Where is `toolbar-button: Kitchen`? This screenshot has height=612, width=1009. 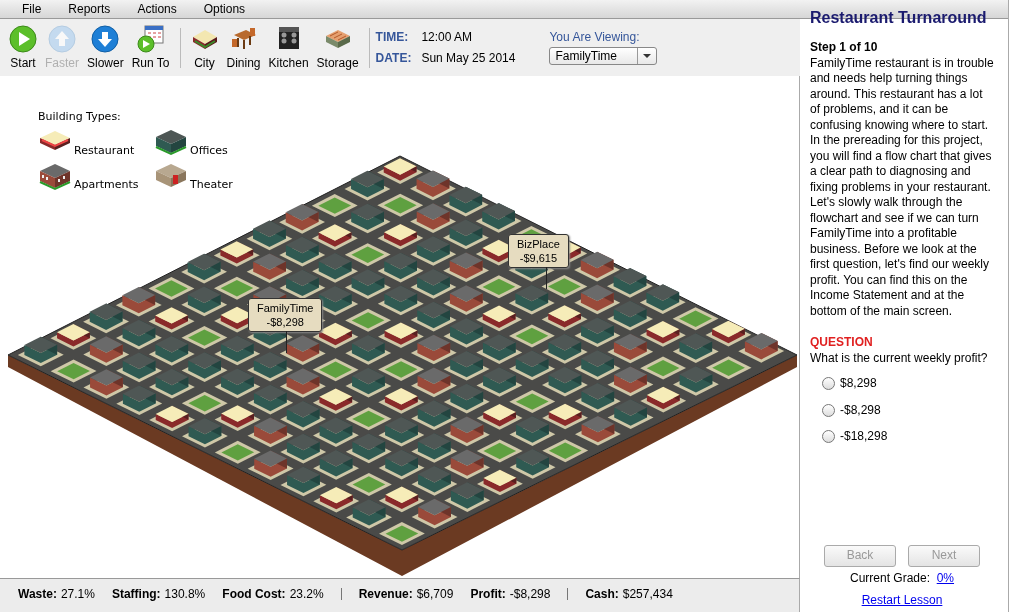
toolbar-button: Kitchen is located at coordinates (288, 47).